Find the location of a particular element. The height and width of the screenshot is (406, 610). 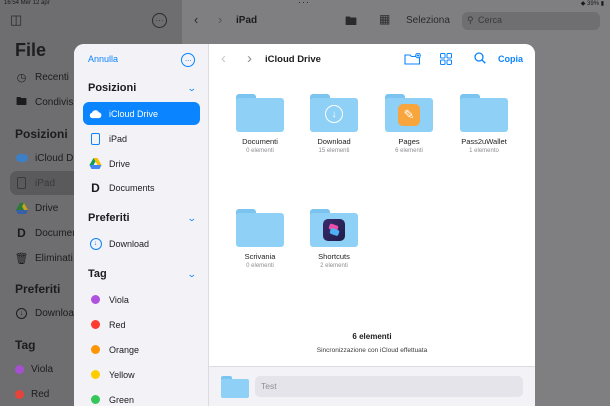

folder-item-download: ↓ Download 15 elementi is located at coordinates (334, 124).